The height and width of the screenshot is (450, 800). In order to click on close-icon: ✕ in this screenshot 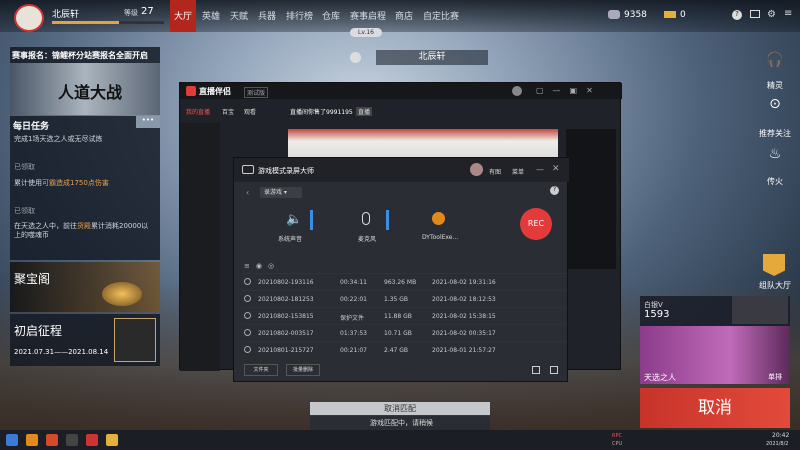, I will do `click(556, 169)`.